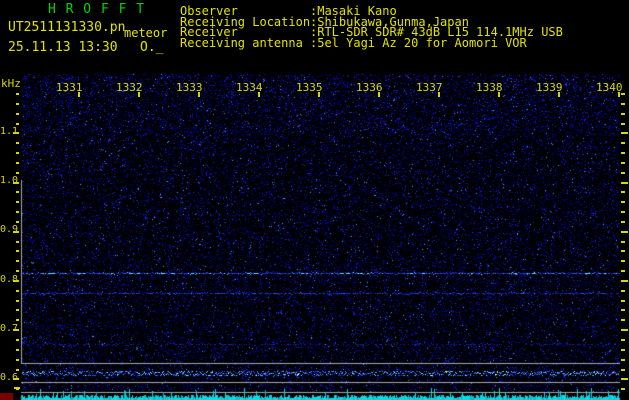 The width and height of the screenshot is (629, 400). I want to click on bargraph-left-tick, so click(17, 388).